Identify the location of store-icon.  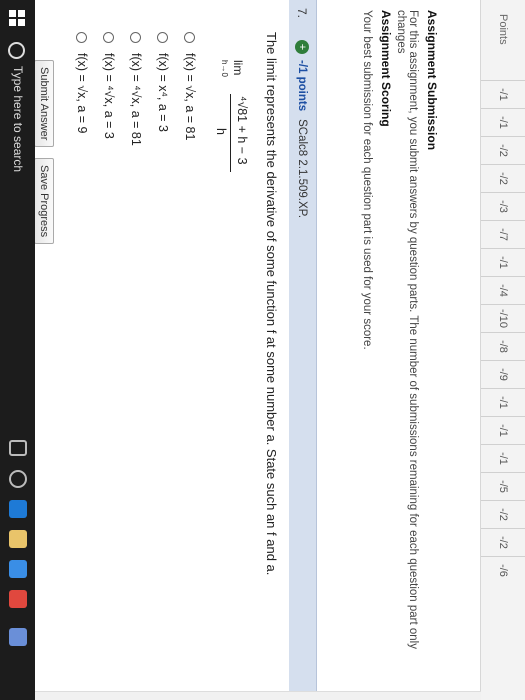
(18, 569).